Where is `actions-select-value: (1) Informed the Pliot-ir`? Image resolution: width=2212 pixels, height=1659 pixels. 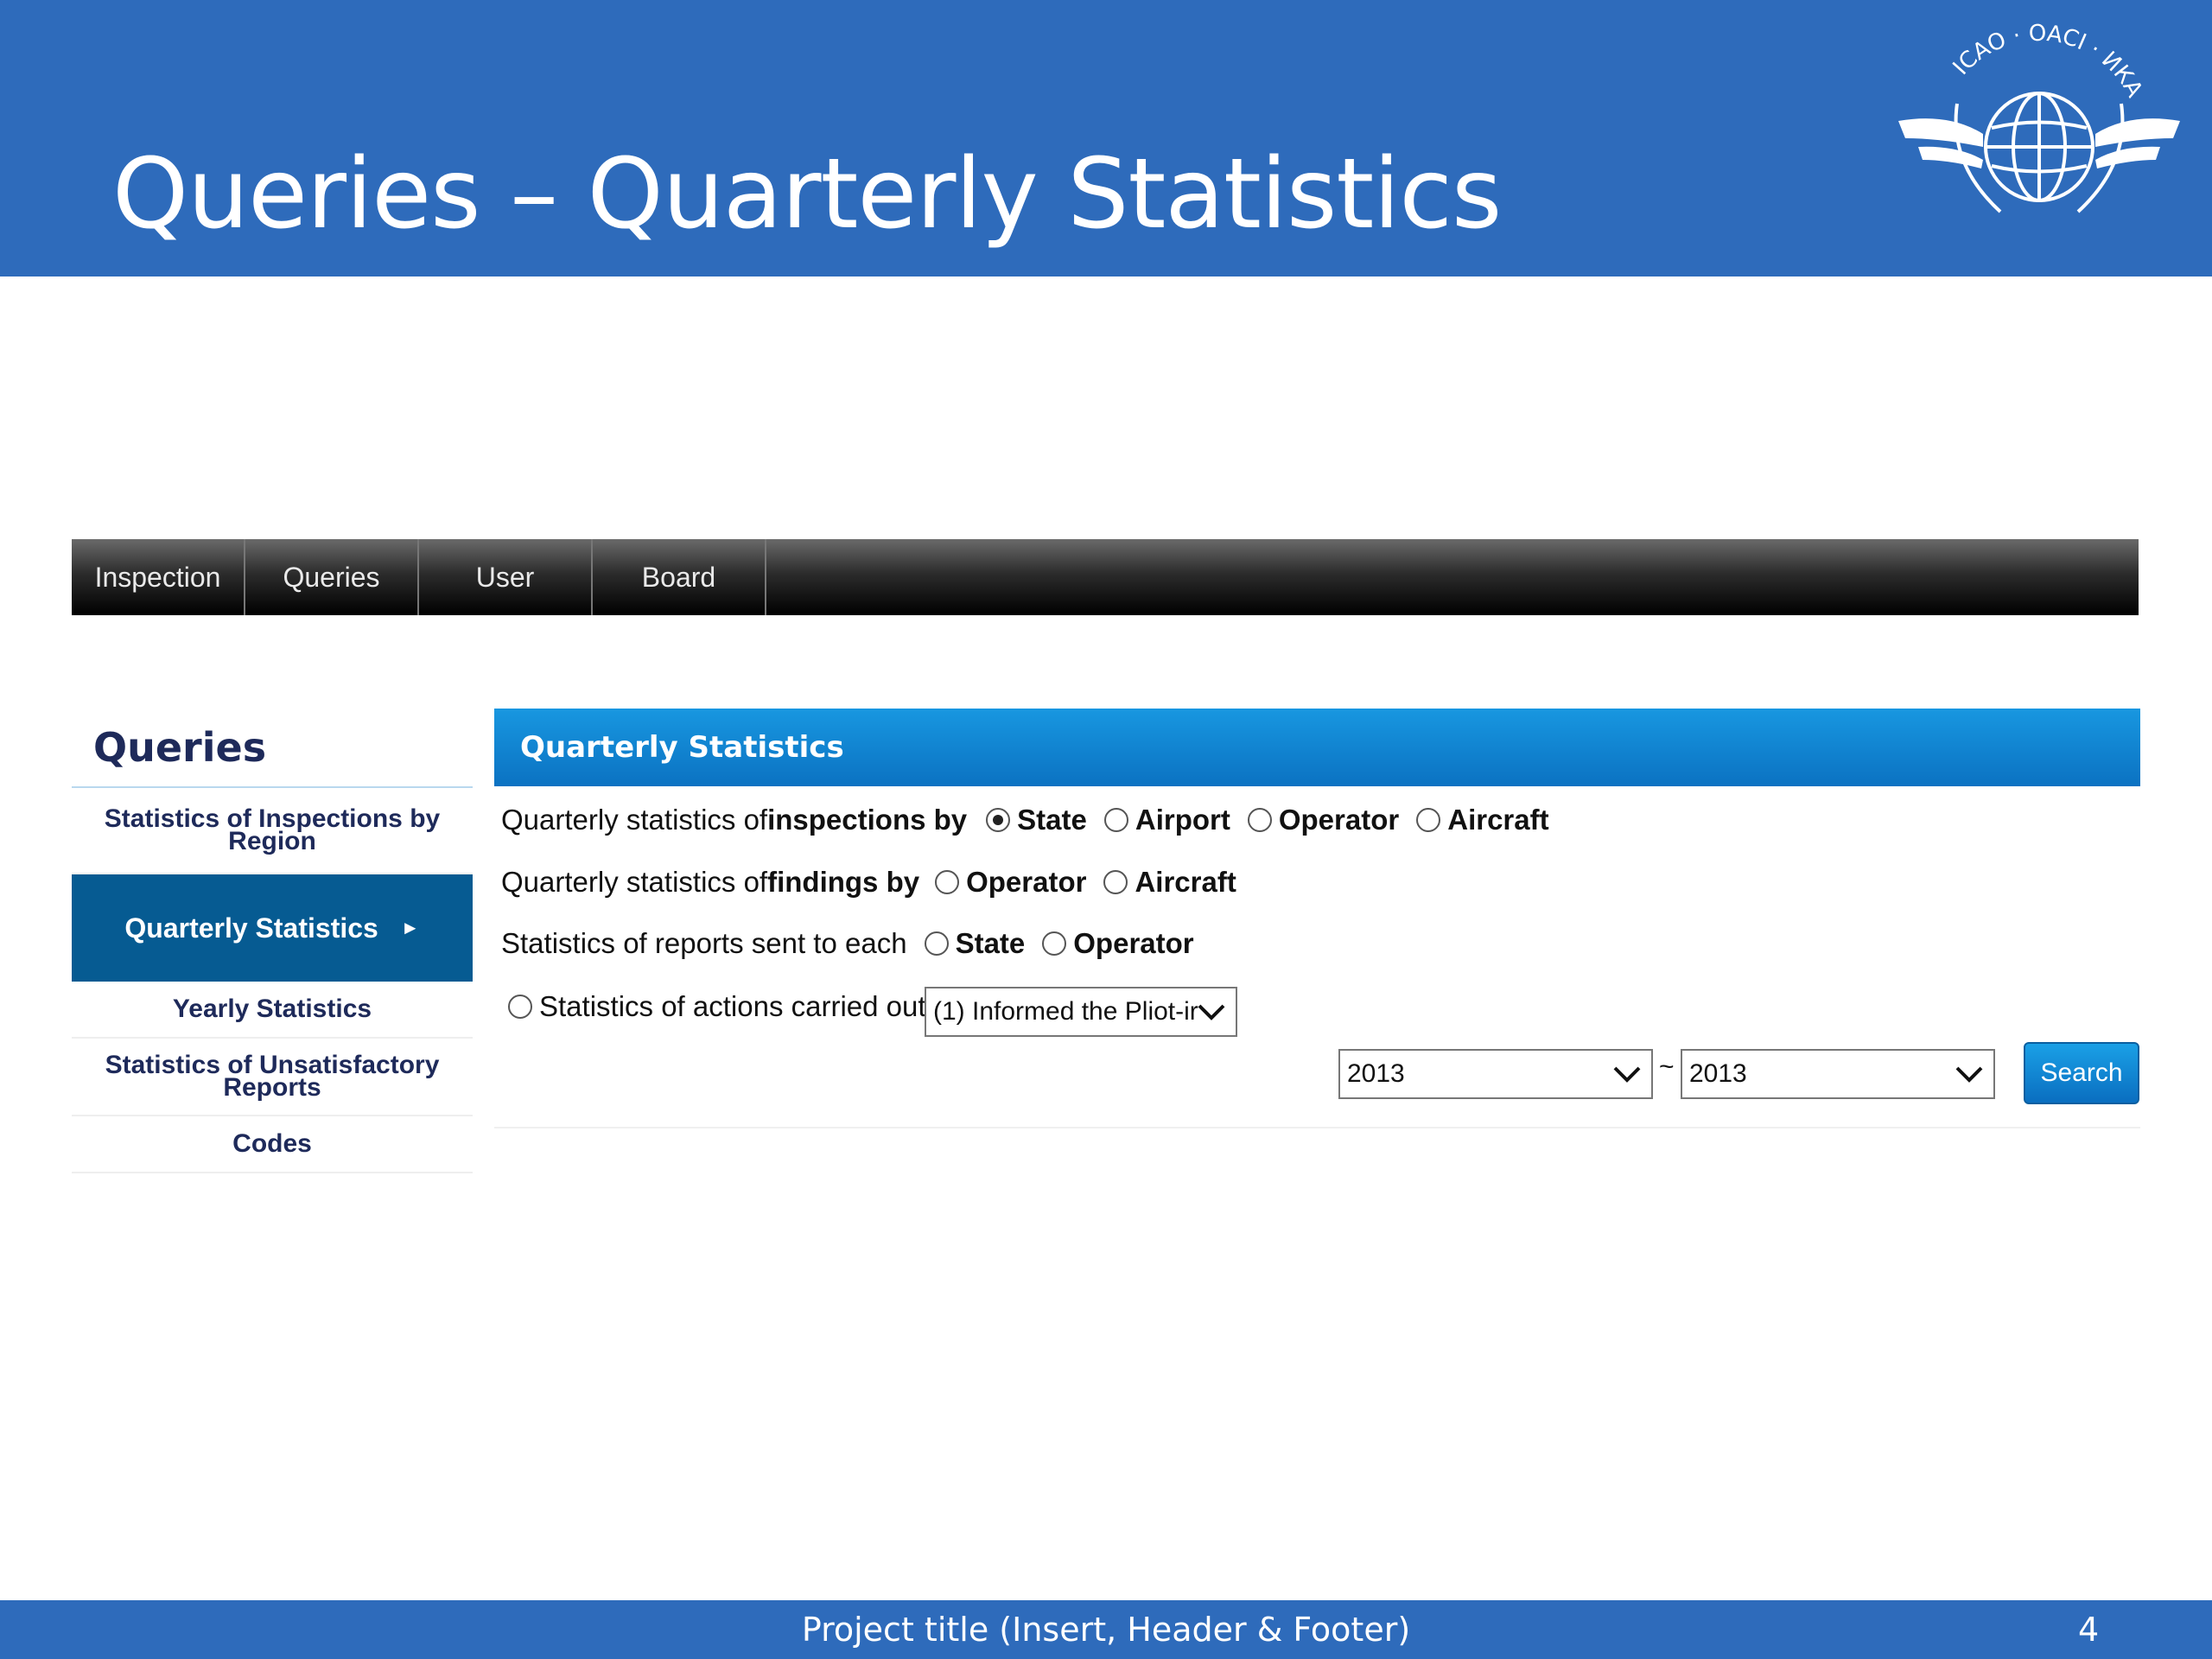 actions-select-value: (1) Informed the Pliot-ir is located at coordinates (1065, 1011).